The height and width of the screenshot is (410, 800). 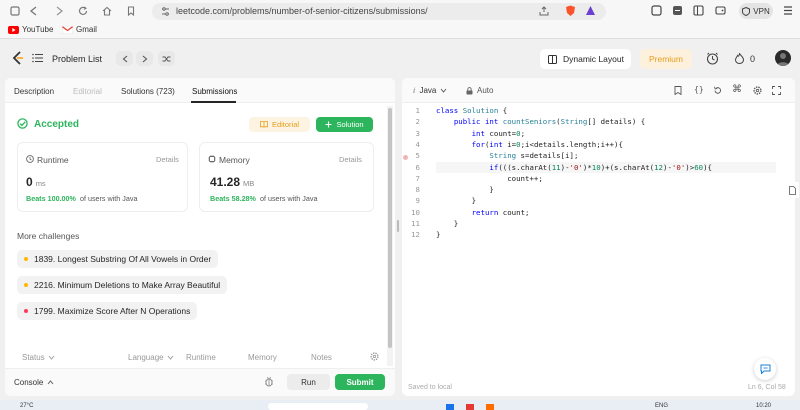 What do you see at coordinates (38, 29) in the screenshot?
I see `bookmark-label: YouTube` at bounding box center [38, 29].